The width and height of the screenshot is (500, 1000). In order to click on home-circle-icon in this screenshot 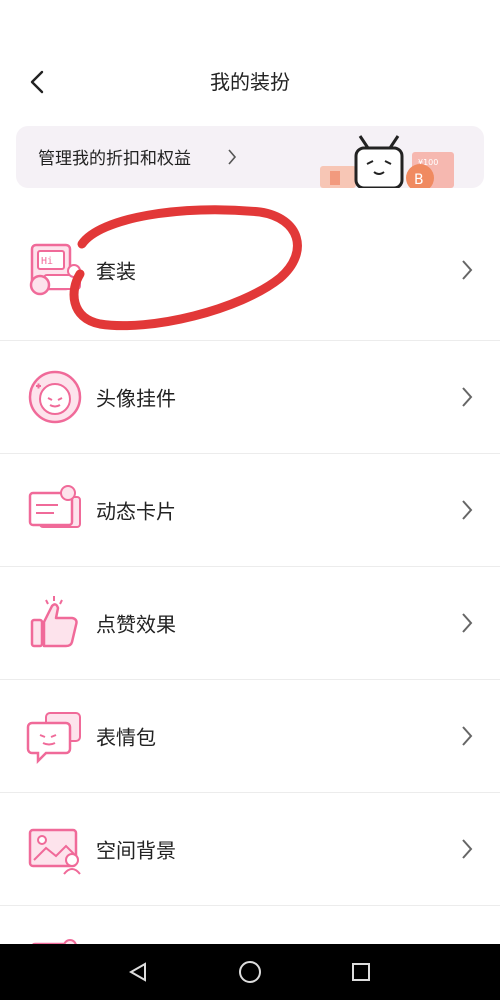, I will do `click(250, 972)`.